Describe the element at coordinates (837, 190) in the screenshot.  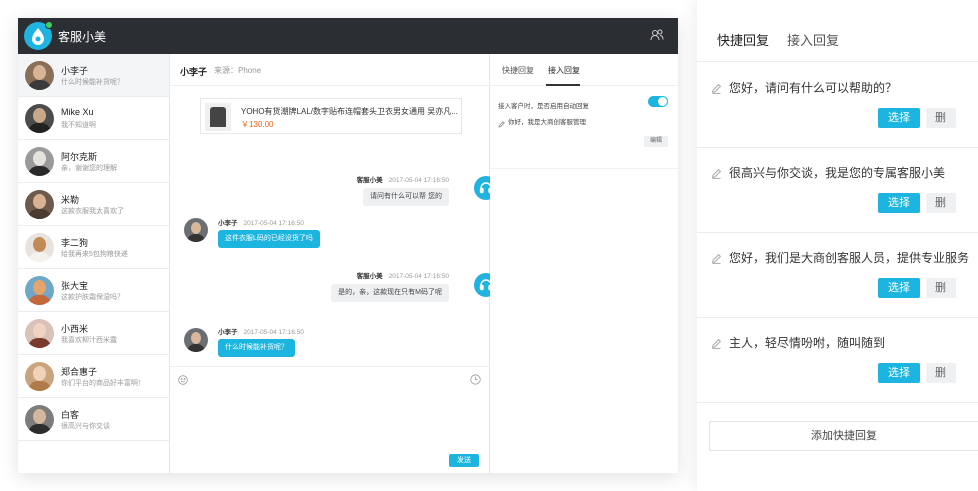
I see `quick-reply-item: 很高兴与你交谈，我是您的专属客服小美 选择 删除` at that location.